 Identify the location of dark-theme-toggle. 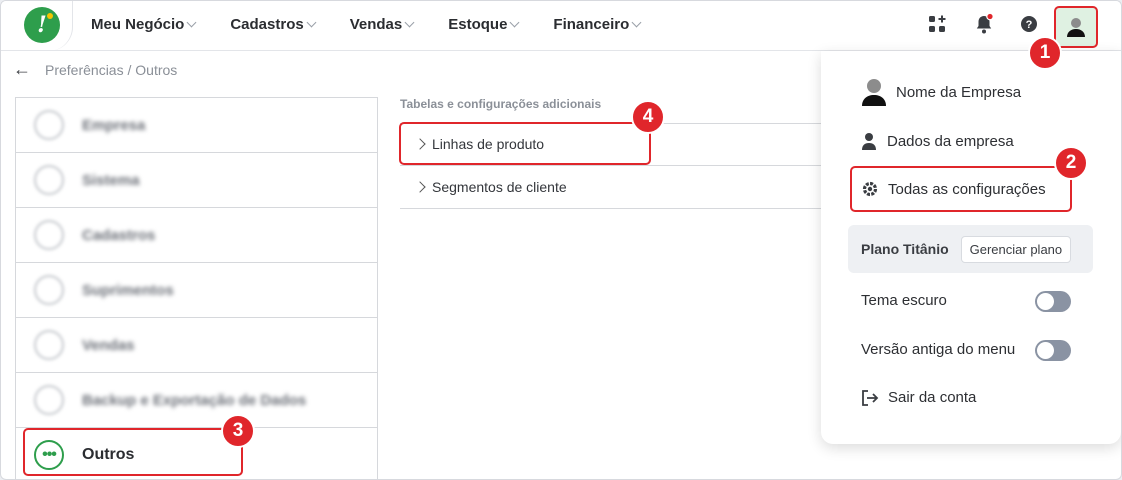
(1053, 301).